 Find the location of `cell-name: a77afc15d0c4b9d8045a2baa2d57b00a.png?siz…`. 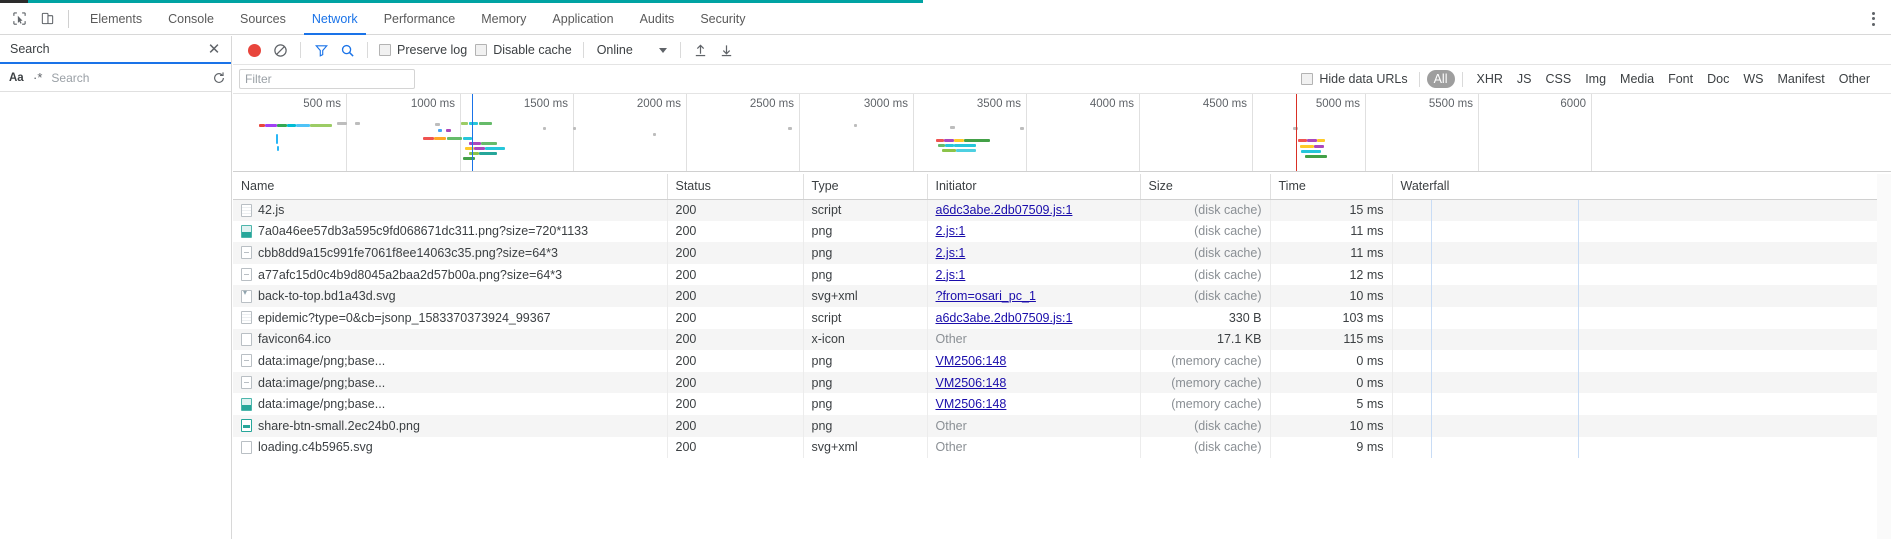

cell-name: a77afc15d0c4b9d8045a2baa2d57b00a.png?siz… is located at coordinates (450, 274).